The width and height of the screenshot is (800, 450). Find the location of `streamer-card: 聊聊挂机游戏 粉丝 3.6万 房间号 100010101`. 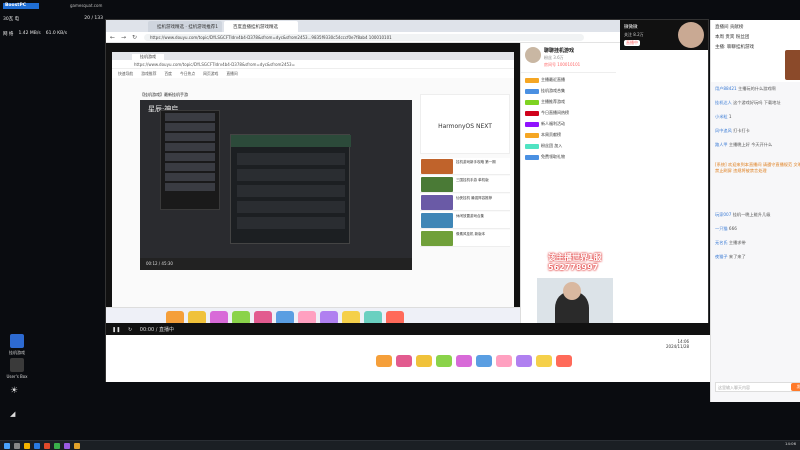

streamer-card: 聊聊挂机游戏 粉丝 3.6万 房间号 100010101 is located at coordinates (568, 58).